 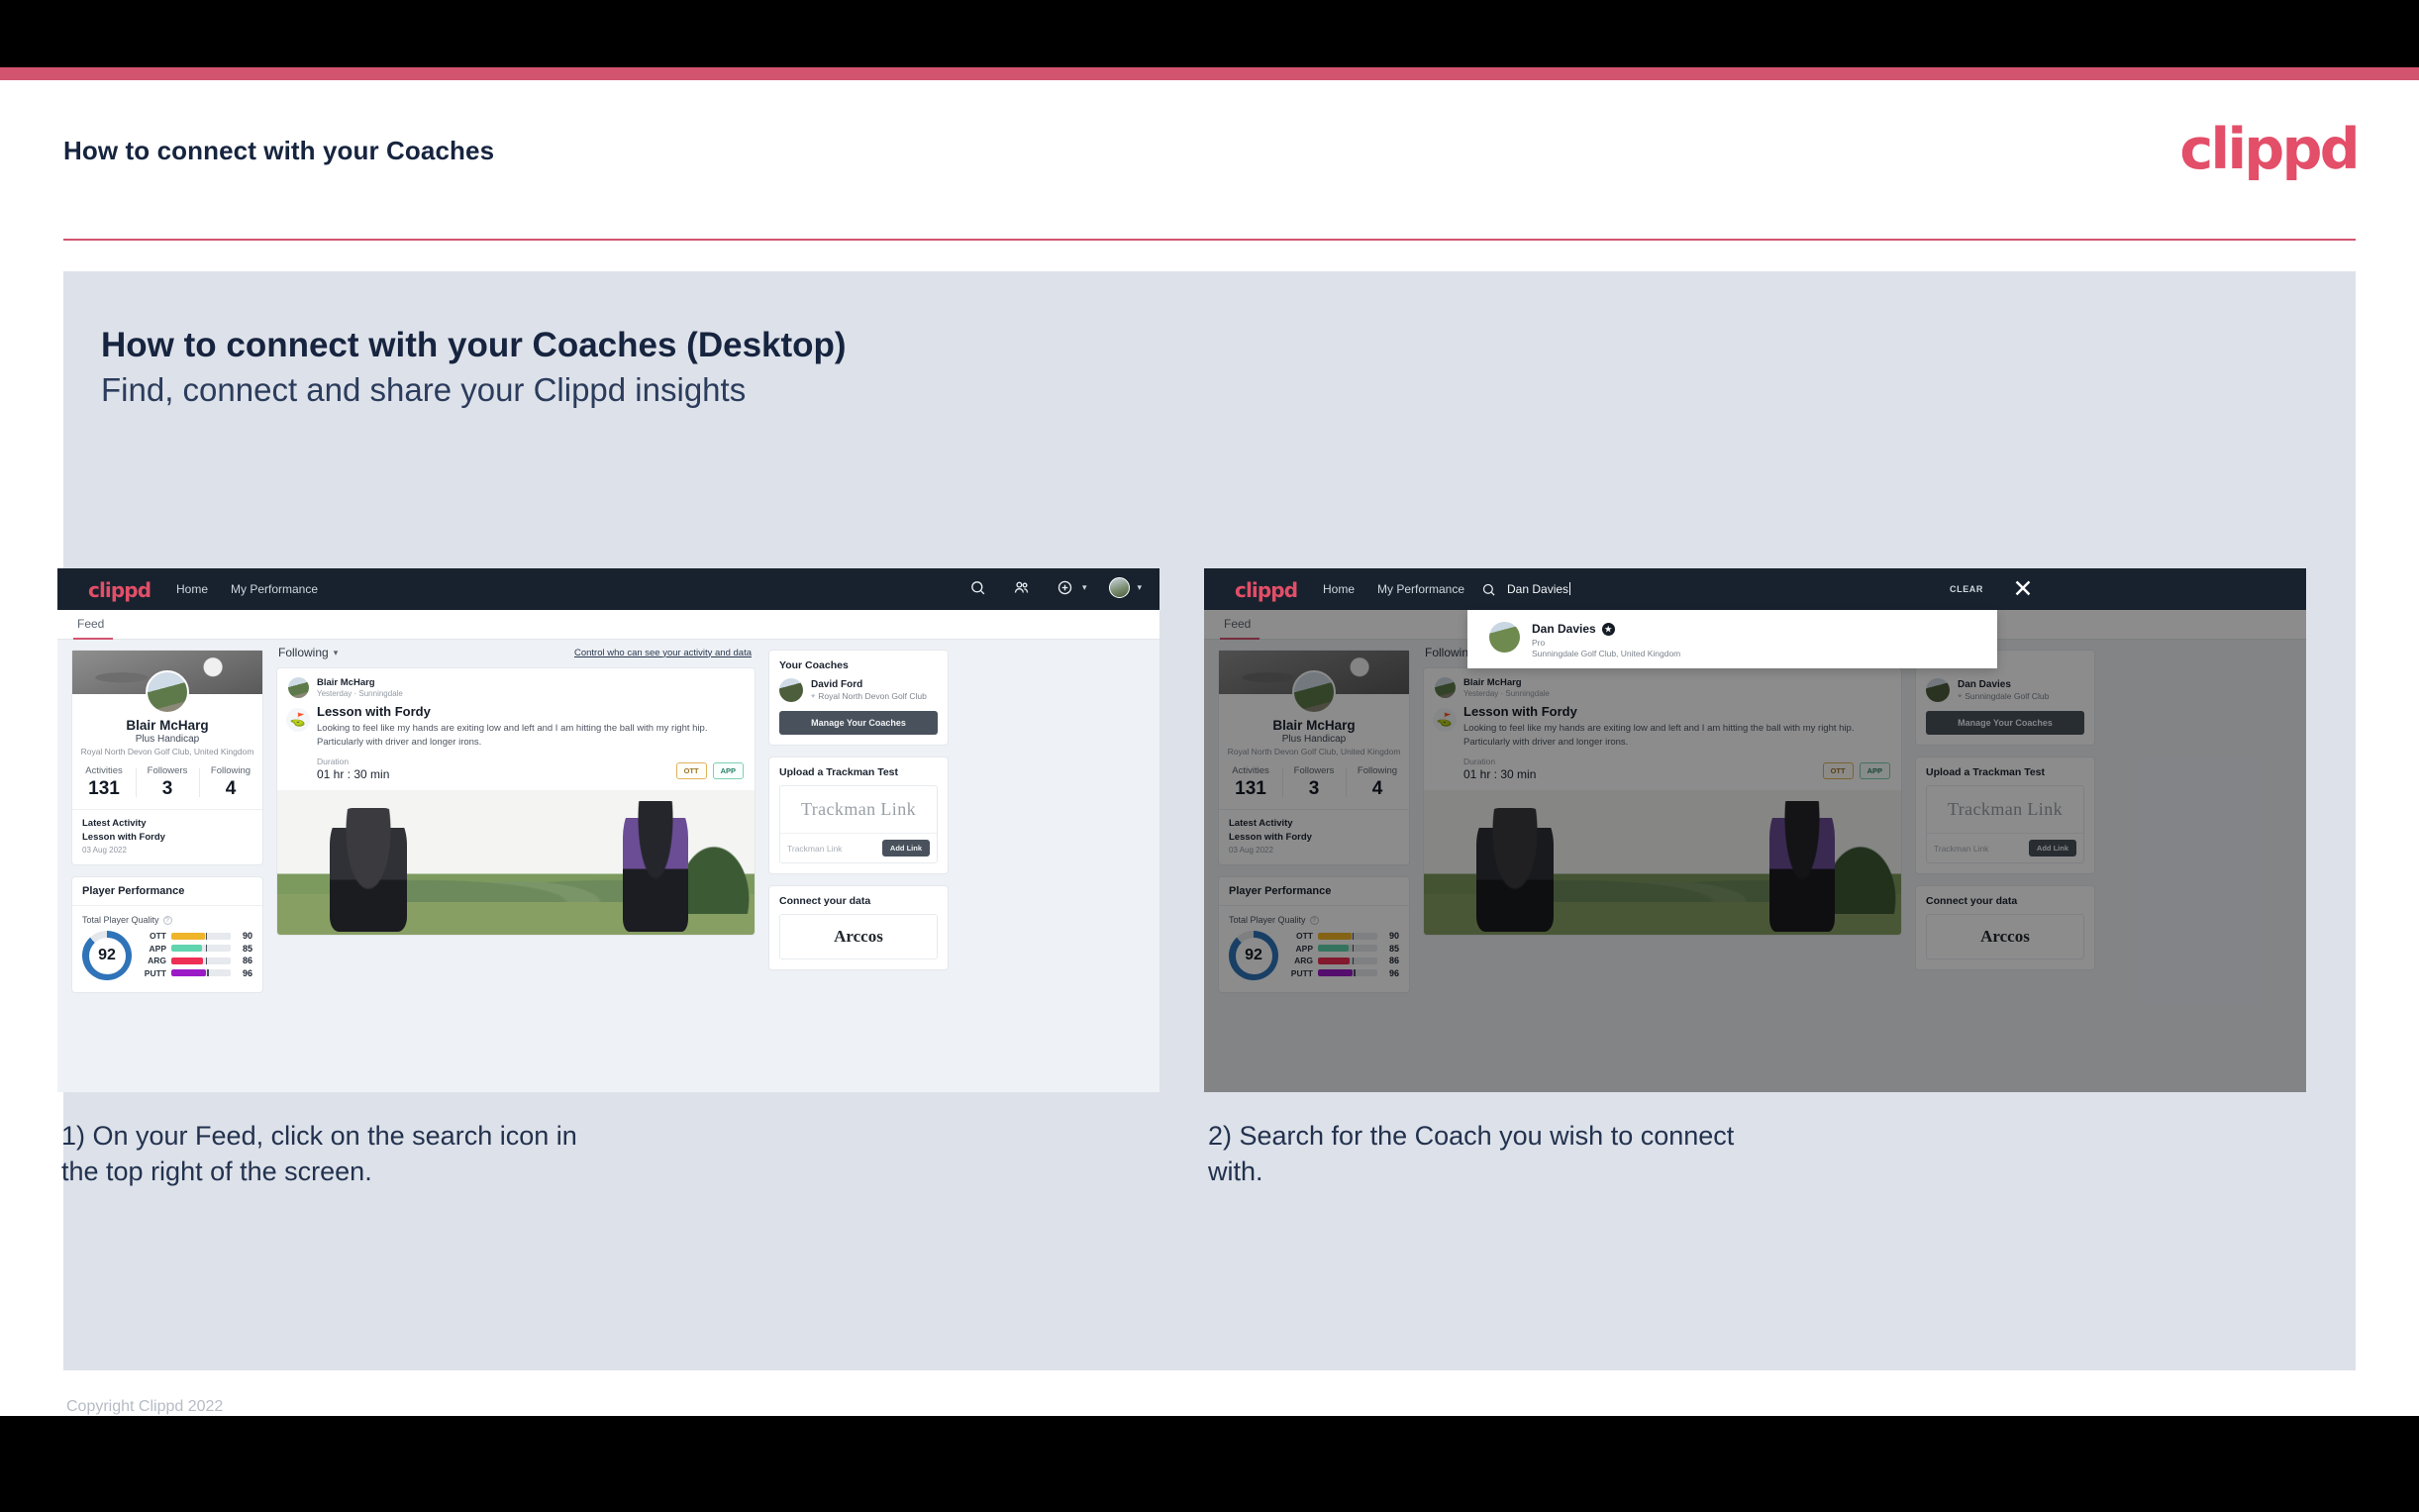 I want to click on stat-value: 131, so click(x=104, y=788).